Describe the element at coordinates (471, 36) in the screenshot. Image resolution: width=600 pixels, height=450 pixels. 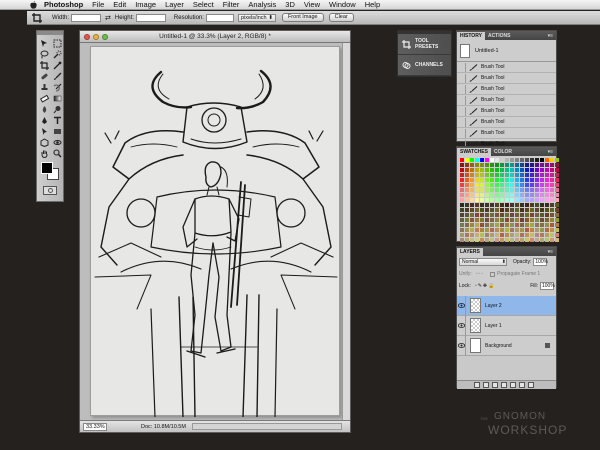
I see `tab-history: HISTORY` at that location.